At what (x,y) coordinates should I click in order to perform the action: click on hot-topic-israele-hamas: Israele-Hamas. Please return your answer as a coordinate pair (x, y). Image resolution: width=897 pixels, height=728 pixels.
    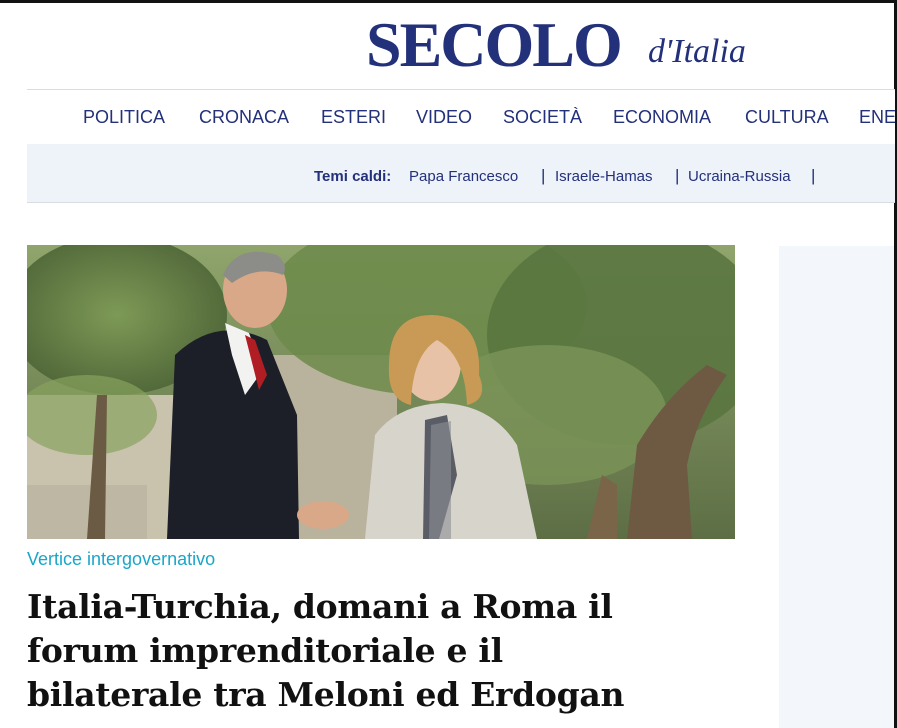
    Looking at the image, I should click on (604, 176).